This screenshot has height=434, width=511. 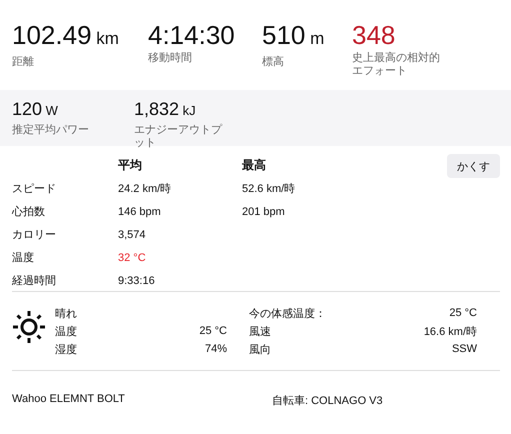 What do you see at coordinates (130, 165) in the screenshot?
I see `column-header: 平均` at bounding box center [130, 165].